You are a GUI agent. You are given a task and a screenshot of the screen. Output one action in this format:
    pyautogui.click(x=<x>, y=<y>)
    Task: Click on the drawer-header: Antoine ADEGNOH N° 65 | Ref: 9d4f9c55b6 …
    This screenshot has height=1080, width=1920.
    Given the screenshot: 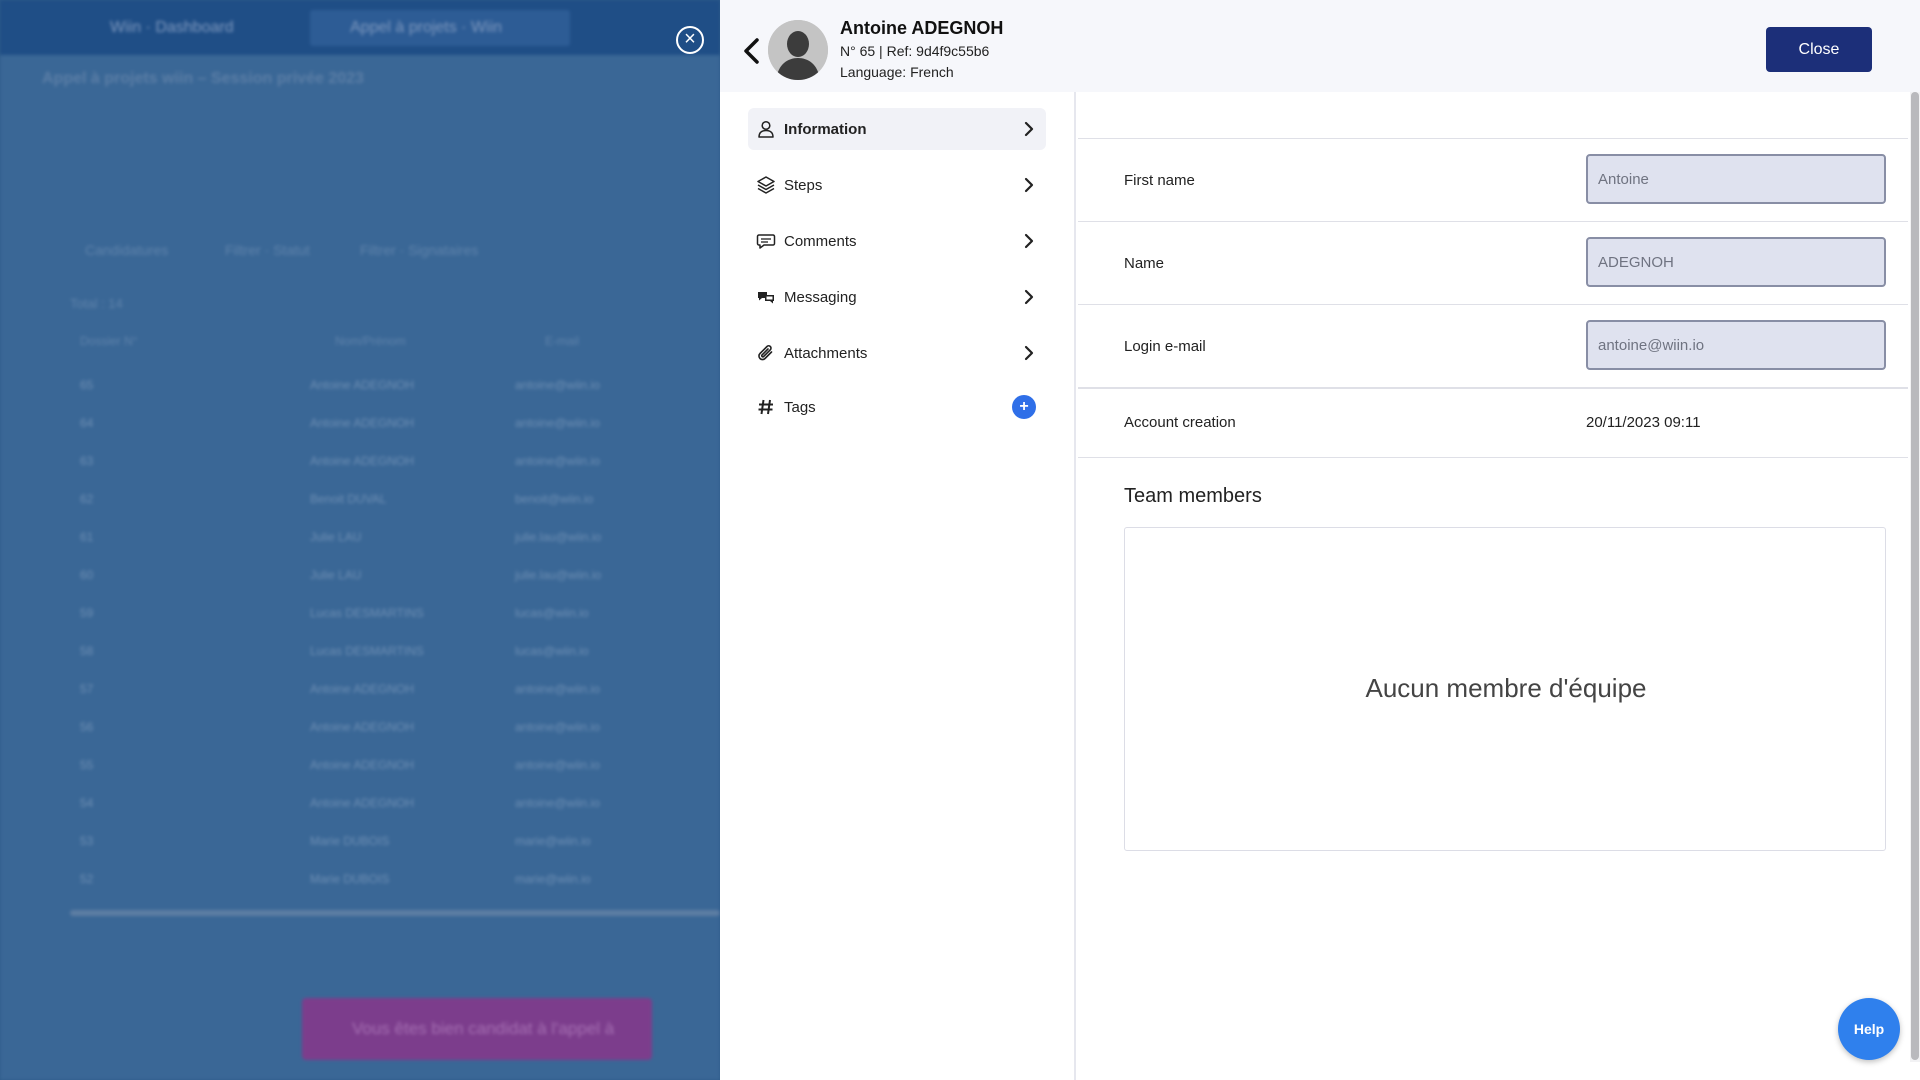 What is the action you would take?
    pyautogui.click(x=1320, y=46)
    